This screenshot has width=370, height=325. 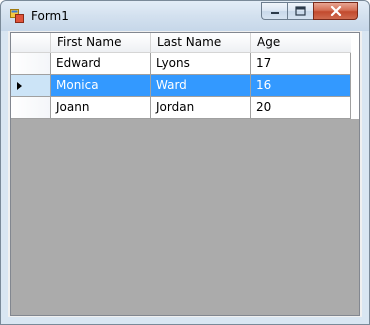 I want to click on table-row-selected: Monica Ward 16, so click(x=185, y=86).